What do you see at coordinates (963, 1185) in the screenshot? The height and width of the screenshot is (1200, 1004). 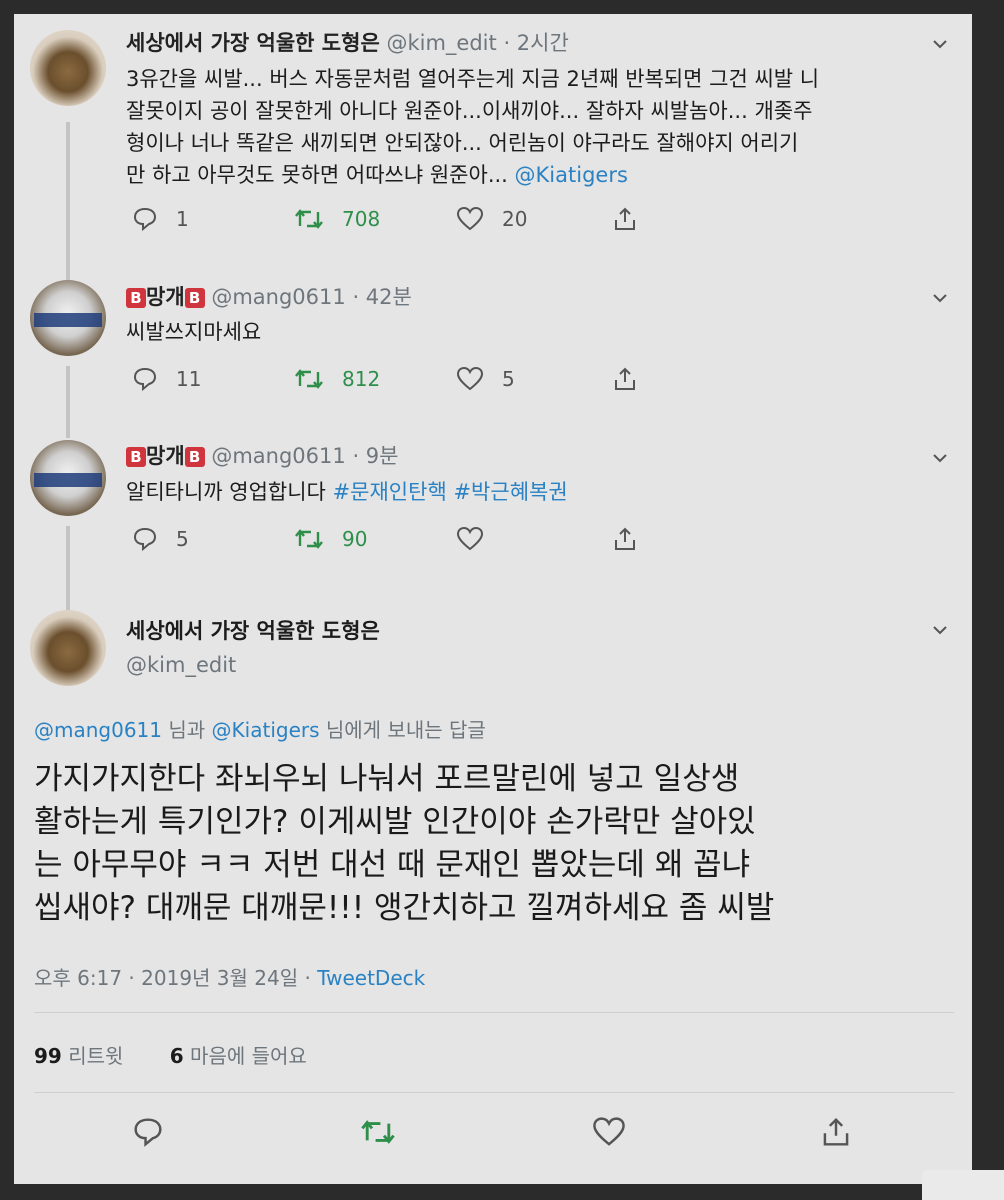 I see `window-corner` at bounding box center [963, 1185].